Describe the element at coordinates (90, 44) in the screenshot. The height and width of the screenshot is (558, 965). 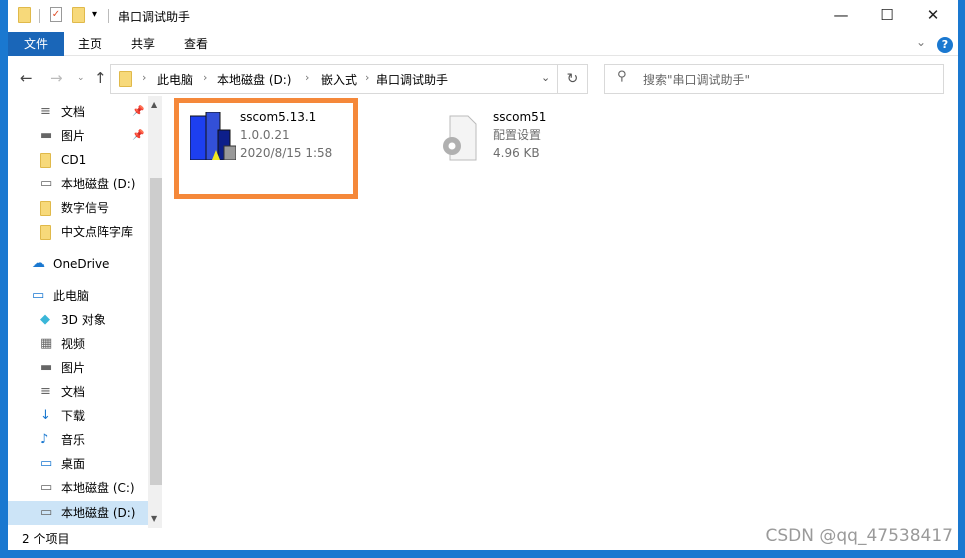
I see `tab-home: 主页` at that location.